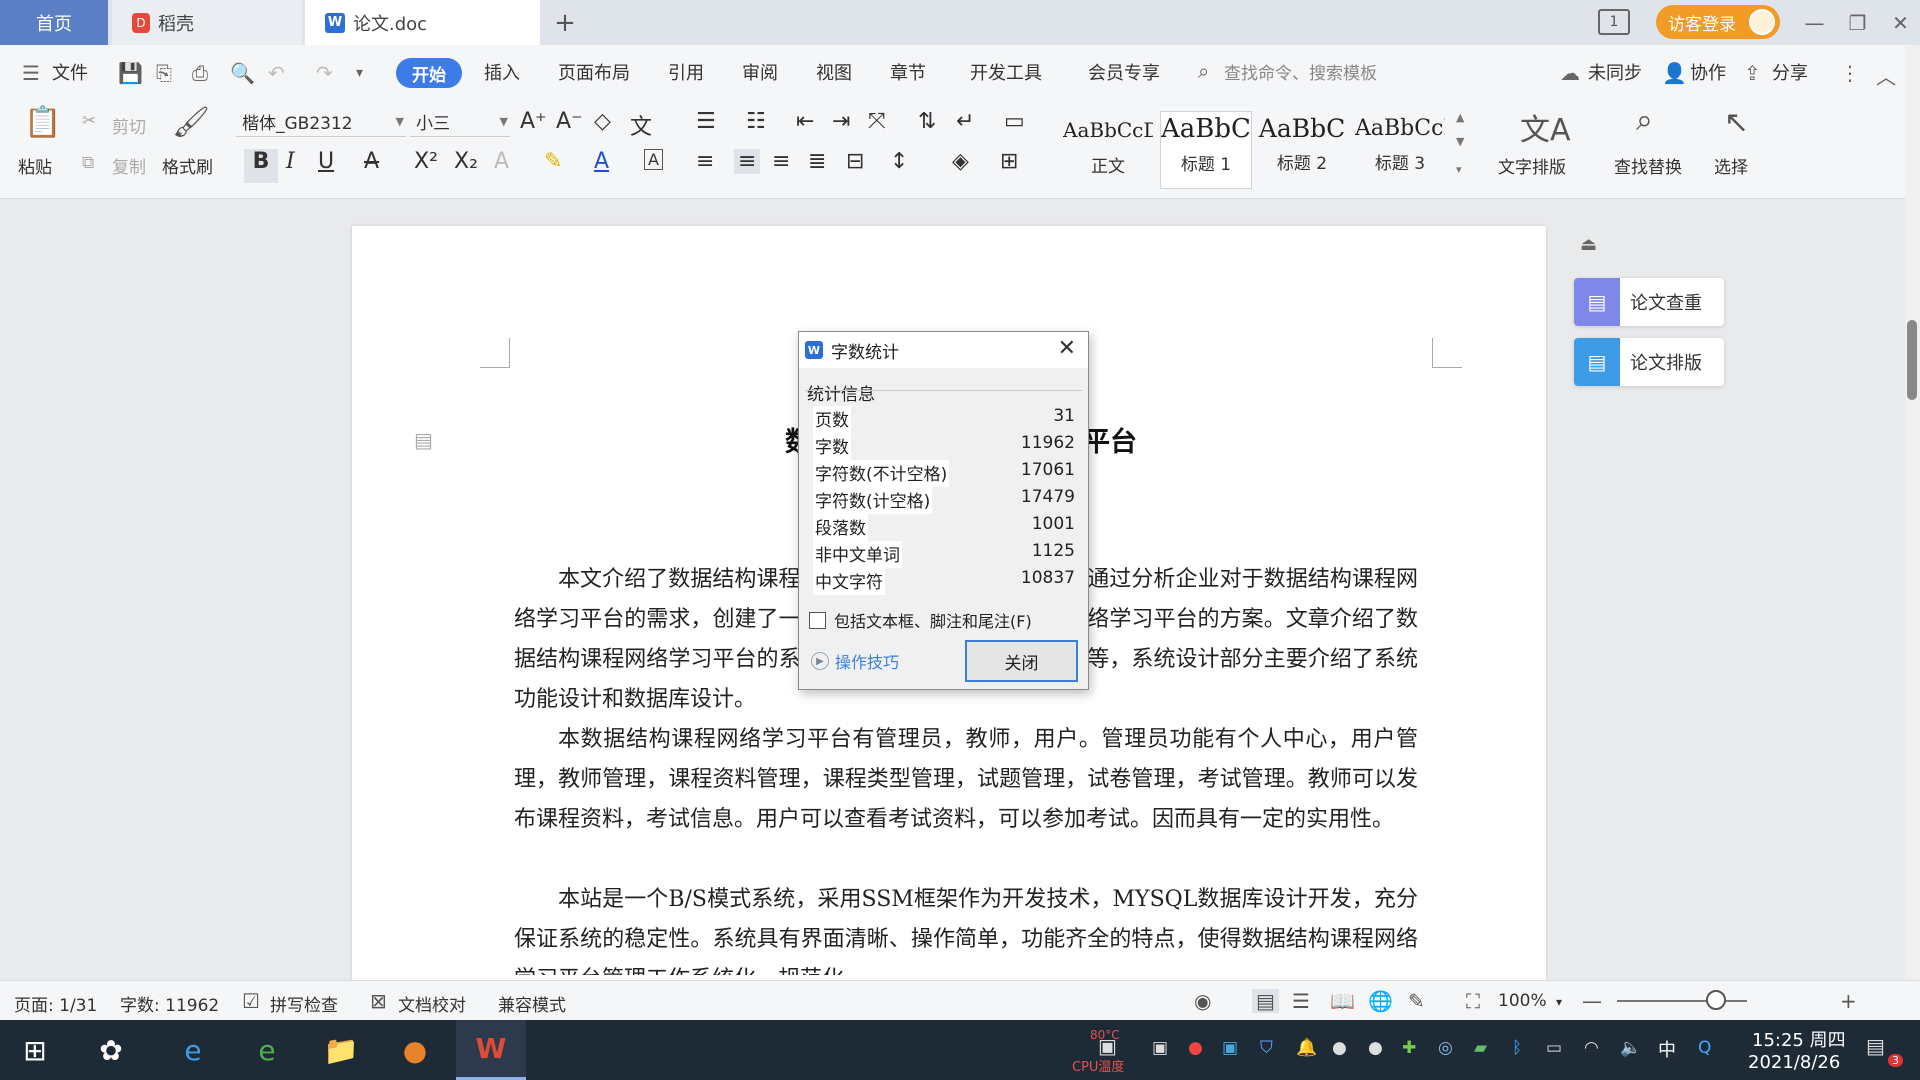  Describe the element at coordinates (1265, 1001) in the screenshot. I see `page-view-icon: ▤` at that location.